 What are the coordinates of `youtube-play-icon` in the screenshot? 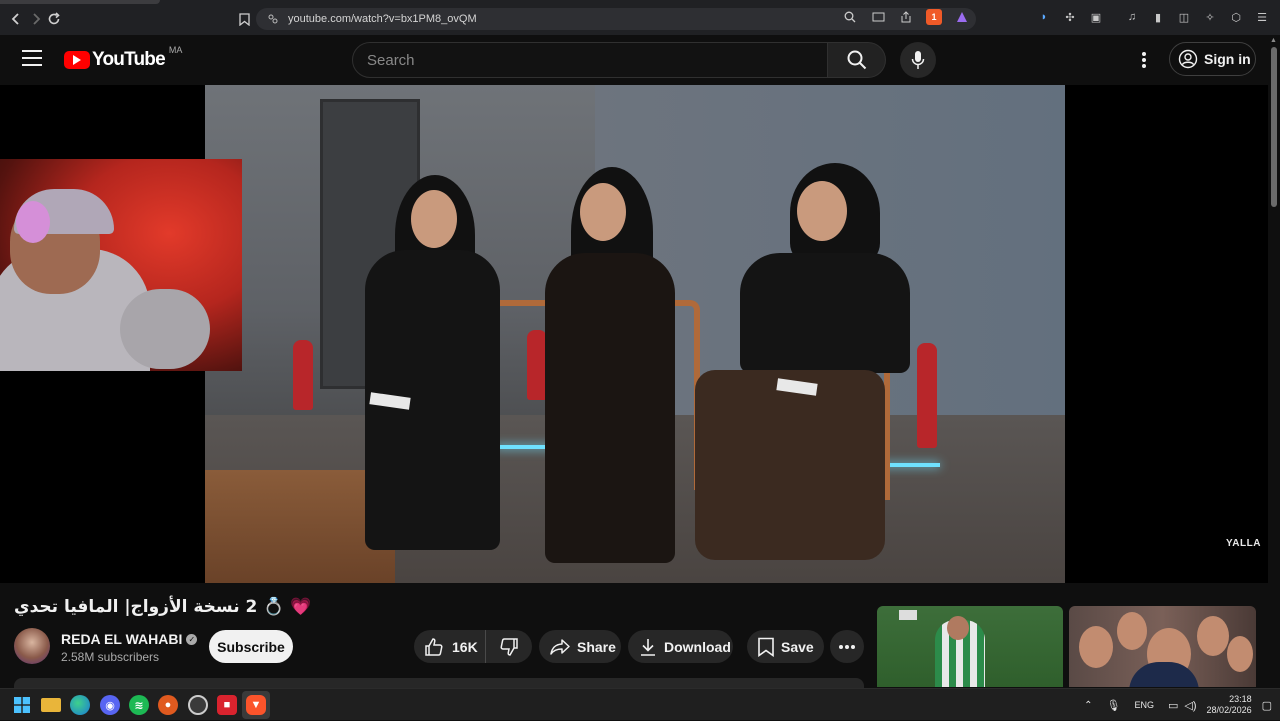 It's located at (77, 60).